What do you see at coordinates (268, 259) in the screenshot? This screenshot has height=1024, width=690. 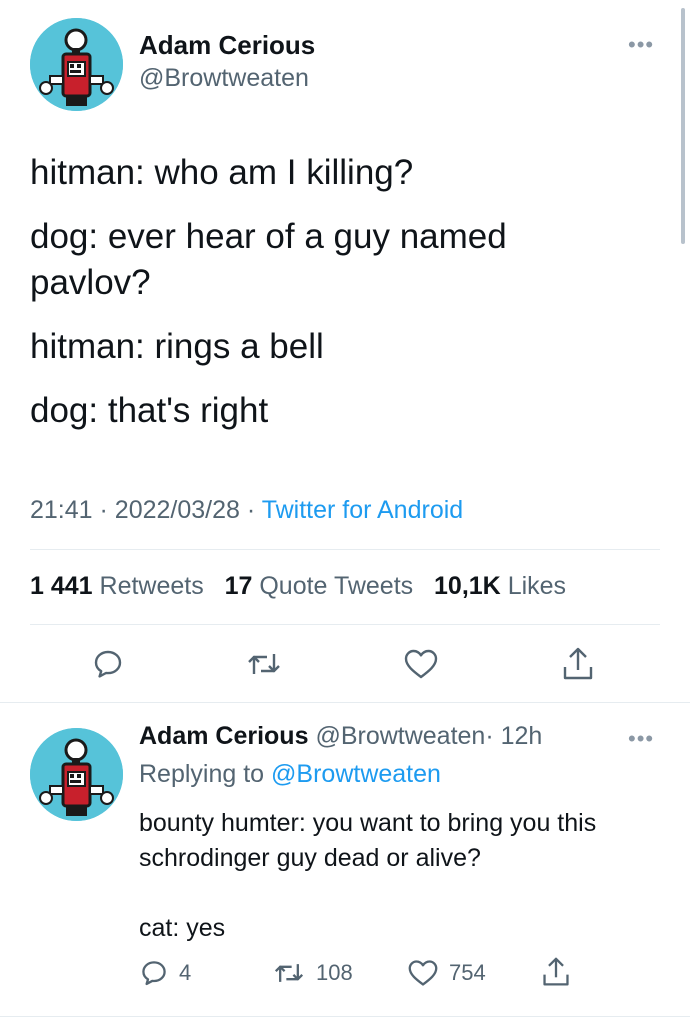 I see `tweet-line: dog: ever hear of a guy named pavlov?` at bounding box center [268, 259].